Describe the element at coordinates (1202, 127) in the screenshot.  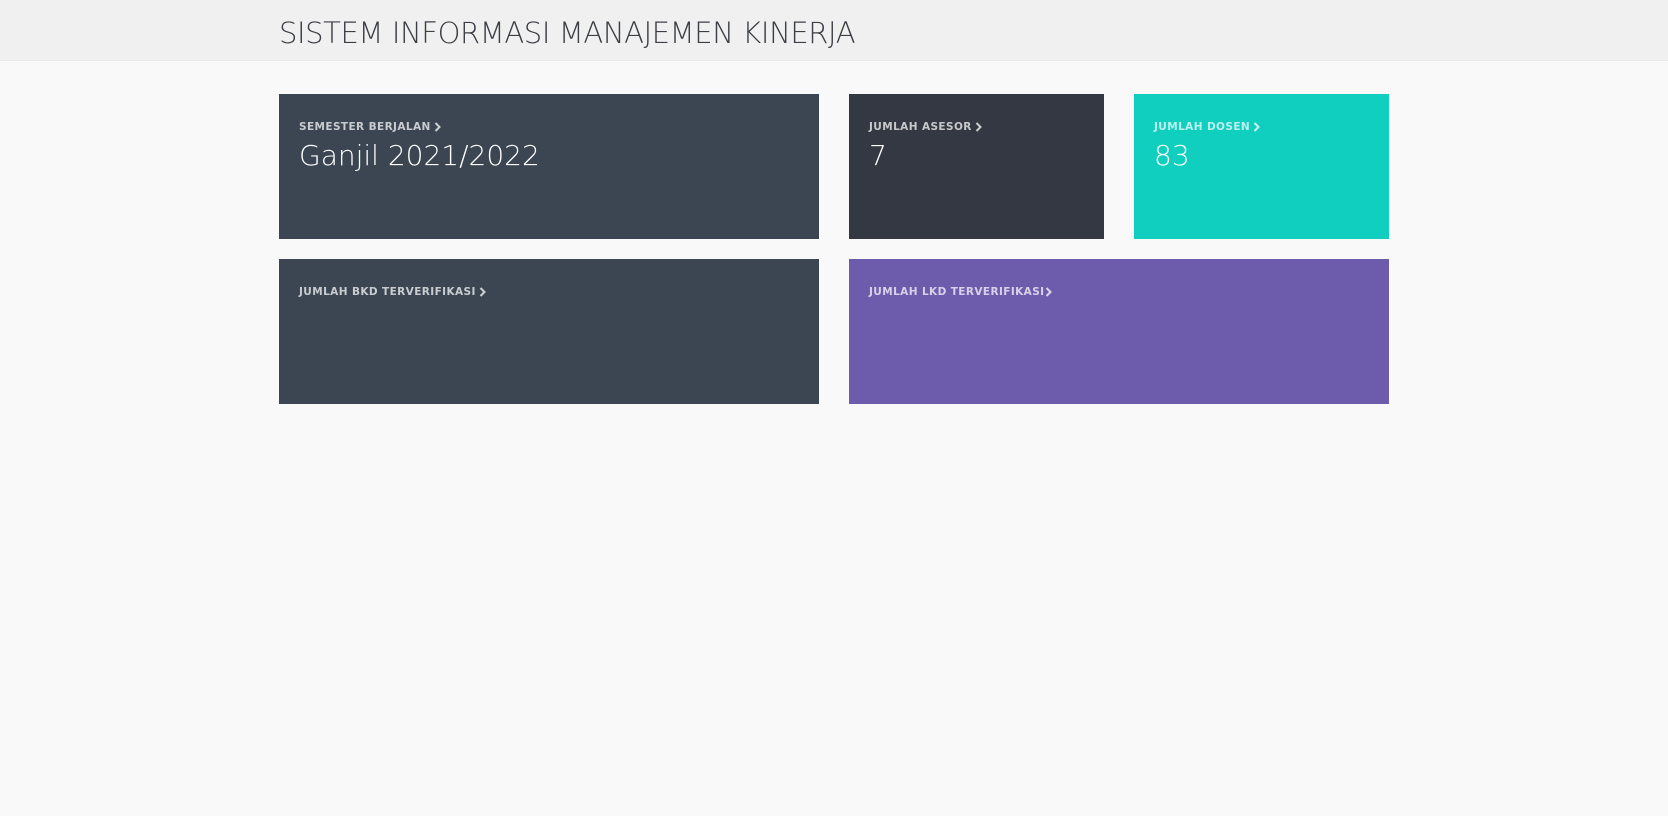
I see `jumlah-dosen-label: JUMLAH DOSEN` at that location.